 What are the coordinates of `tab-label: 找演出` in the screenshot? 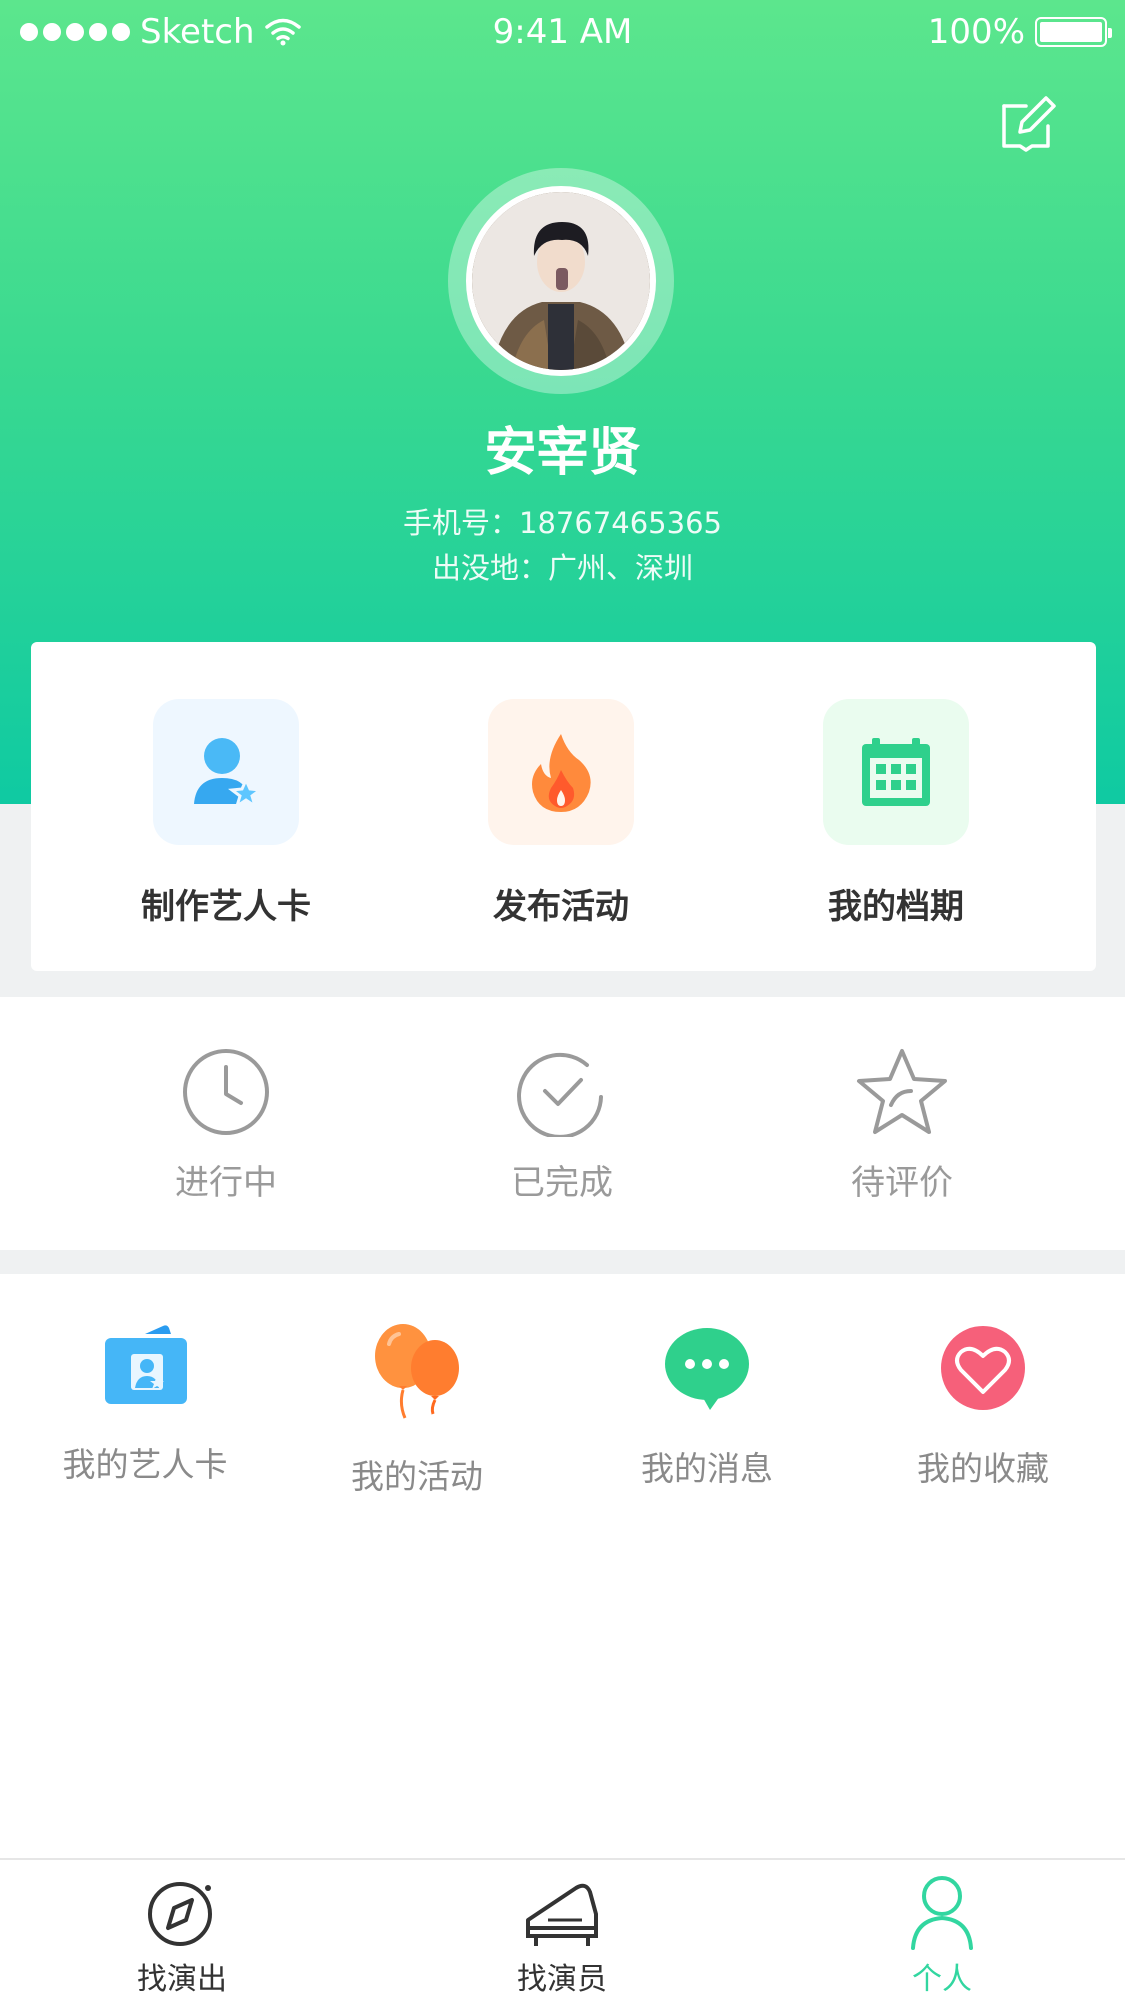 It's located at (182, 1979).